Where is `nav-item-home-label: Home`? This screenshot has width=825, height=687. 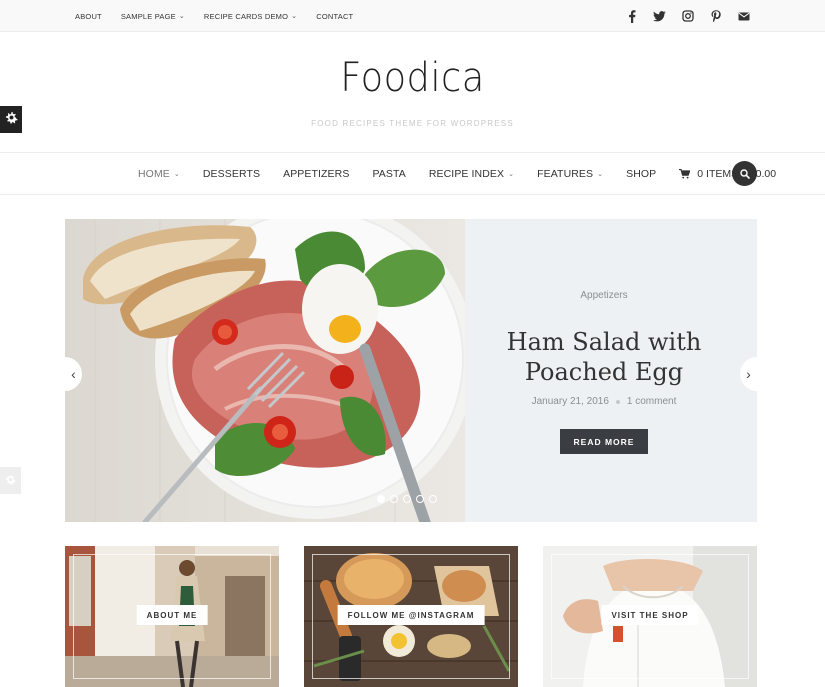 nav-item-home-label: Home is located at coordinates (154, 173).